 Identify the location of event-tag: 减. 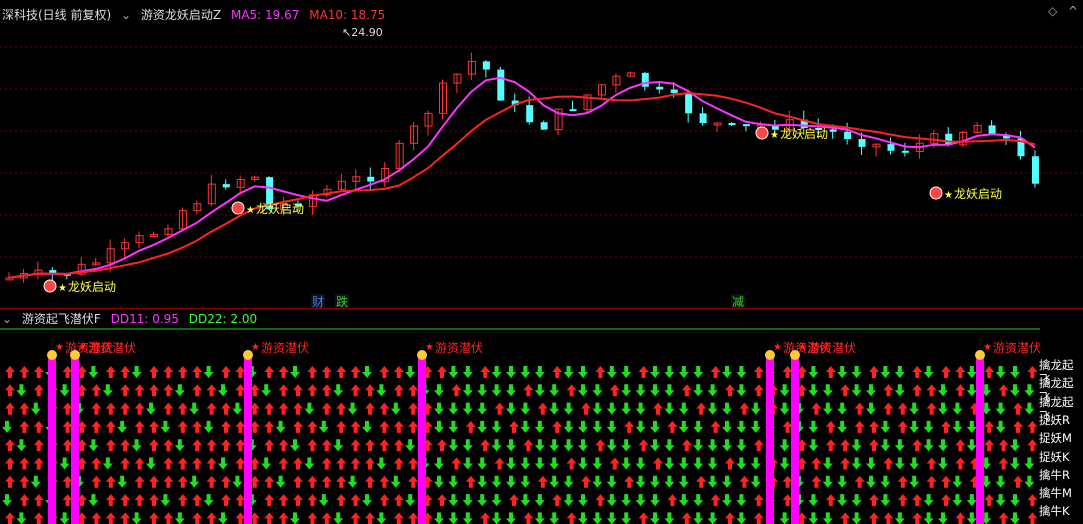
(738, 302).